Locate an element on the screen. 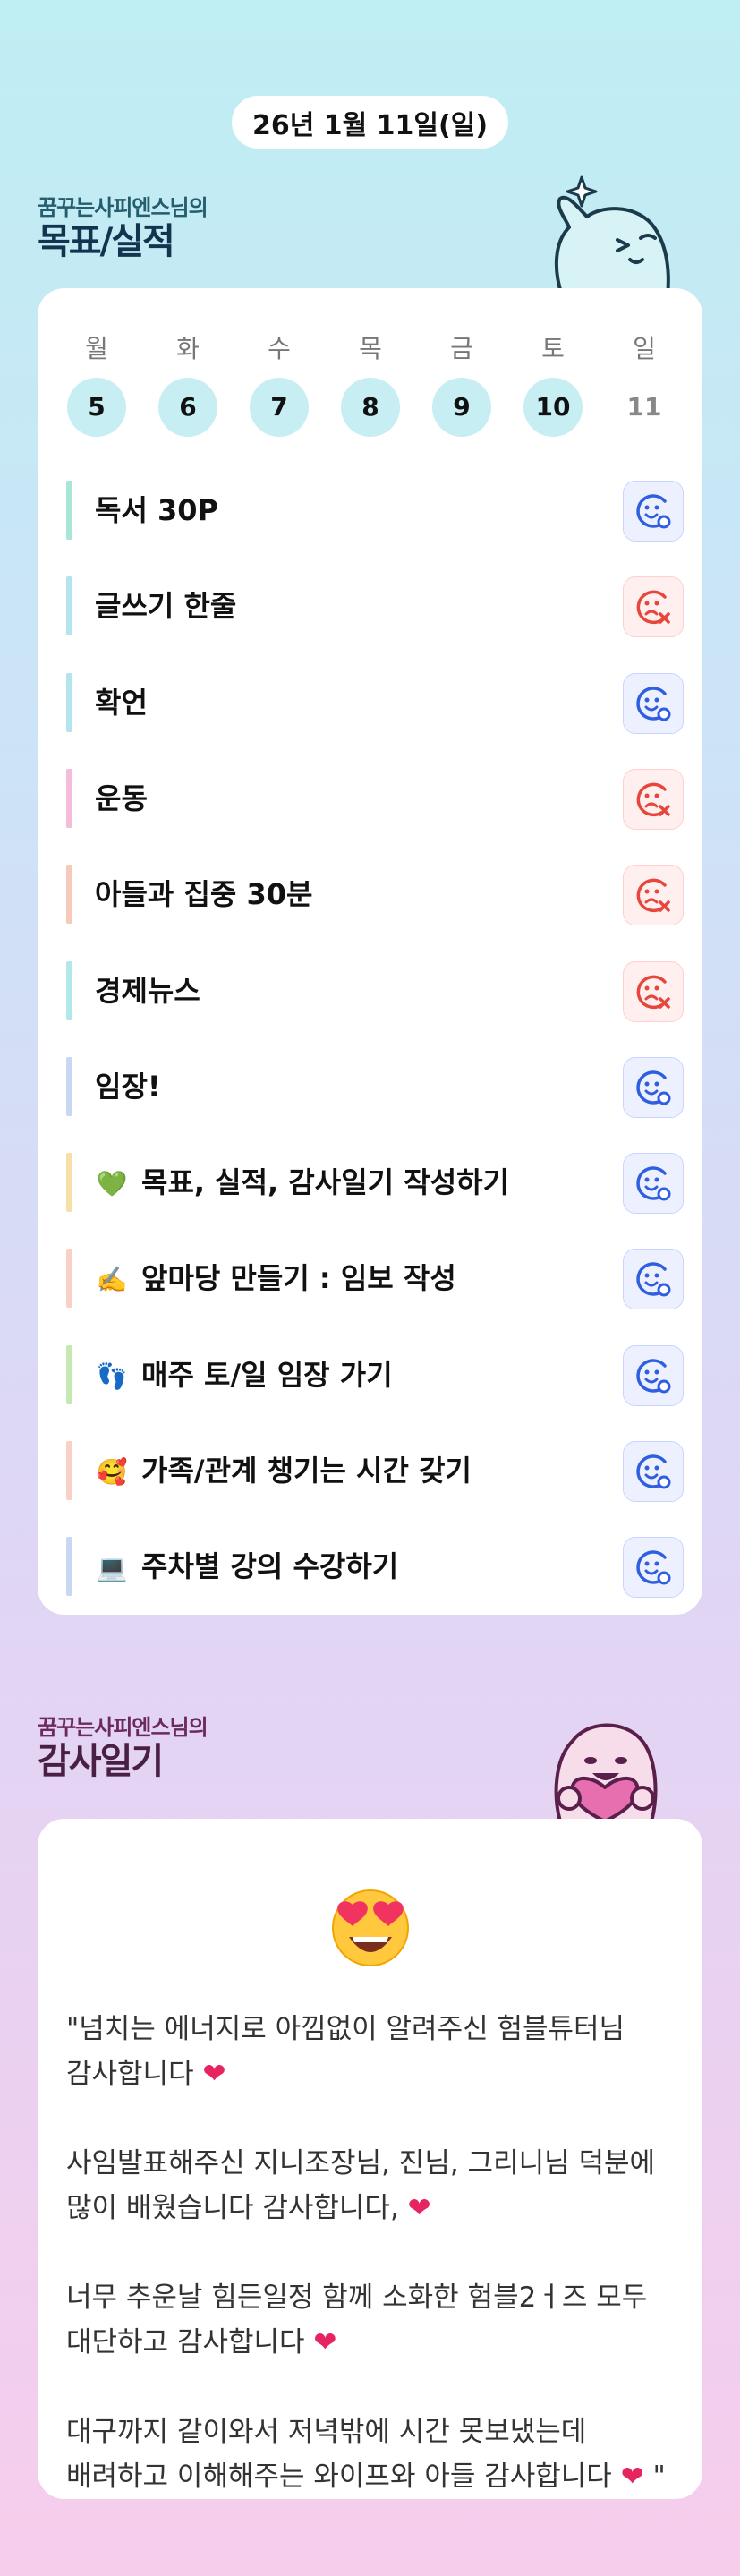  goal-row: 💻 주차별 강의 수강하기 is located at coordinates (375, 1568).